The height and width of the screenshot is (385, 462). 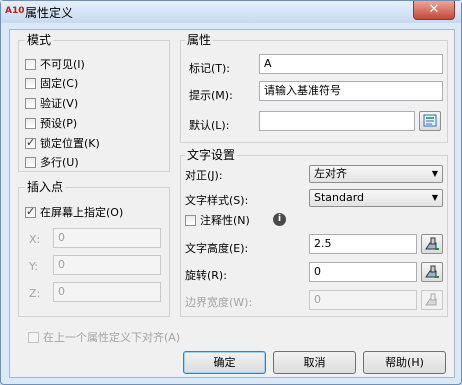 I want to click on annotative-label: 注释性(N), so click(x=225, y=220).